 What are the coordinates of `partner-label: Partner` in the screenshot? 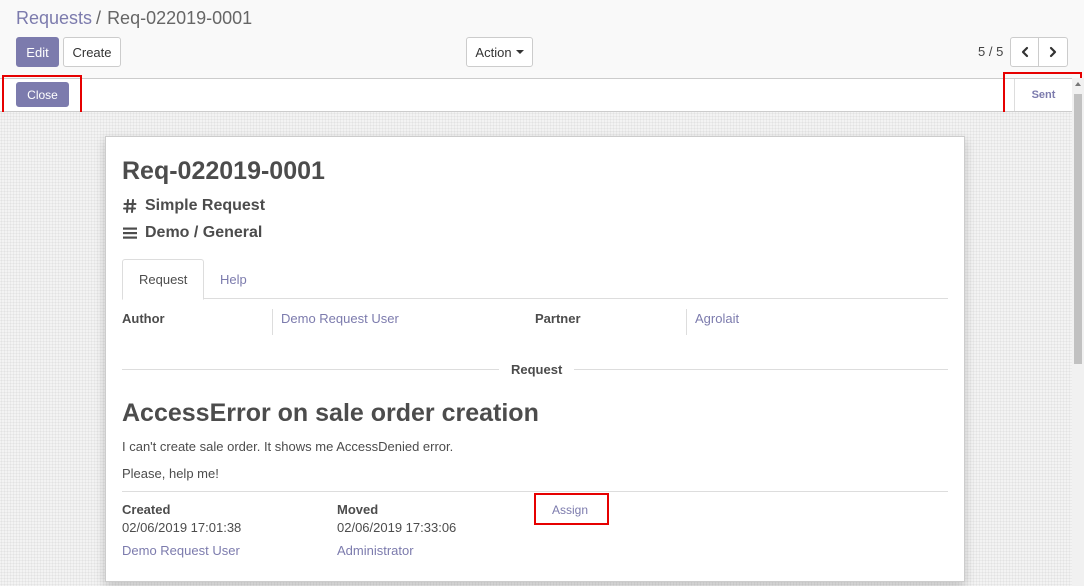 It's located at (558, 318).